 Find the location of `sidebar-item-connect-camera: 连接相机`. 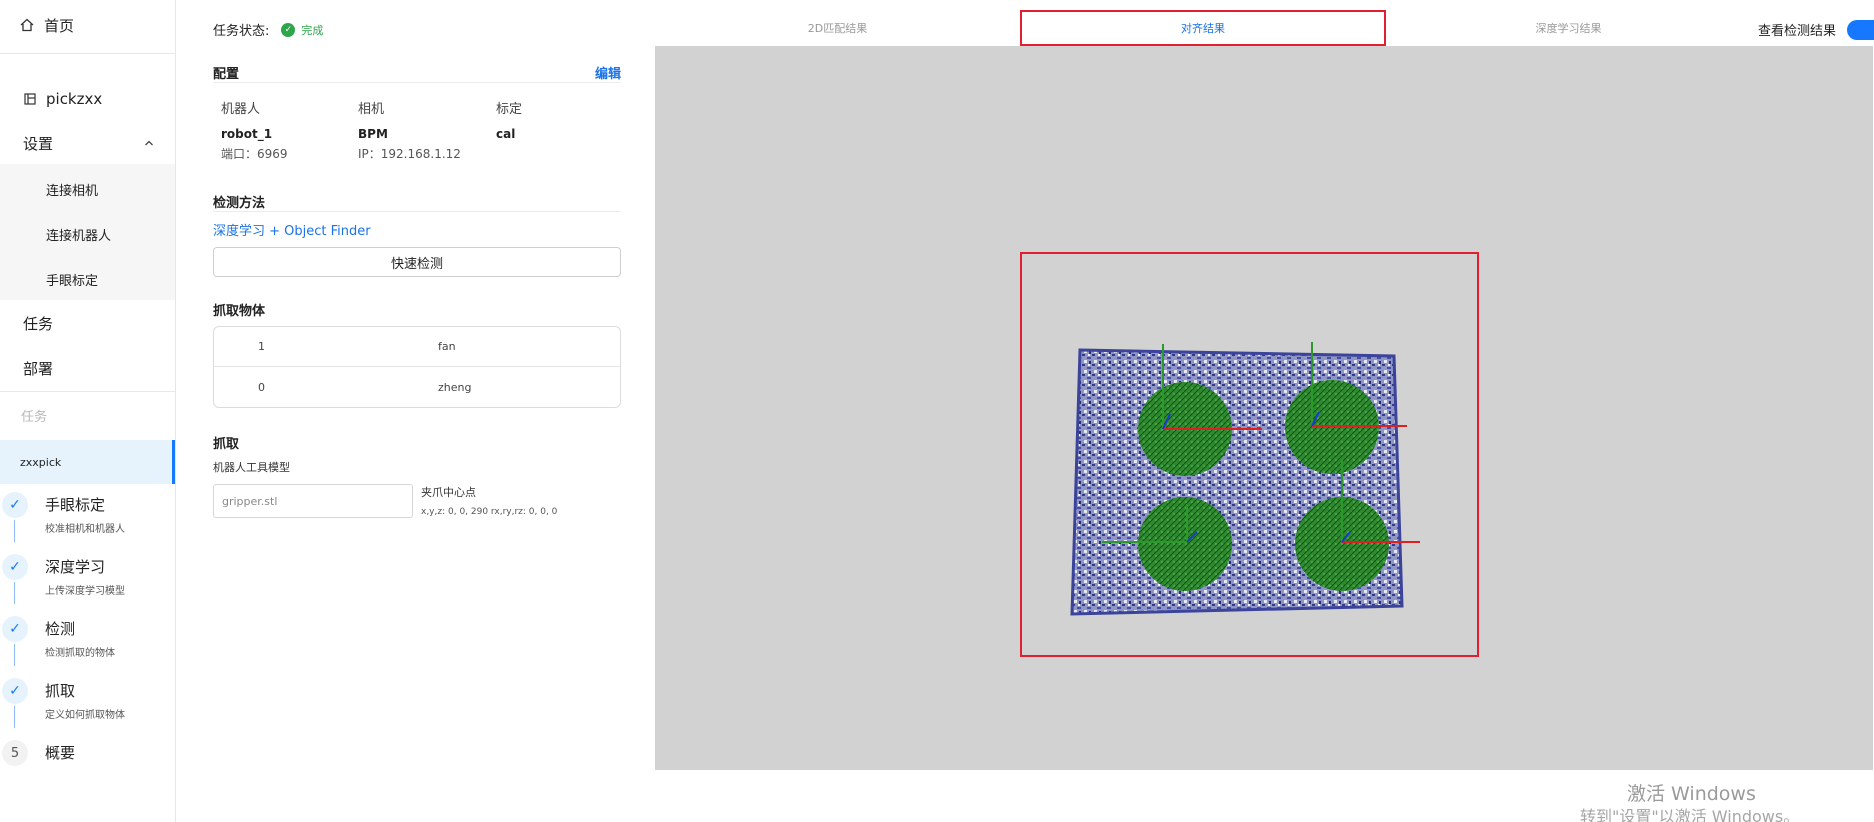

sidebar-item-connect-camera: 连接相机 is located at coordinates (87, 189).